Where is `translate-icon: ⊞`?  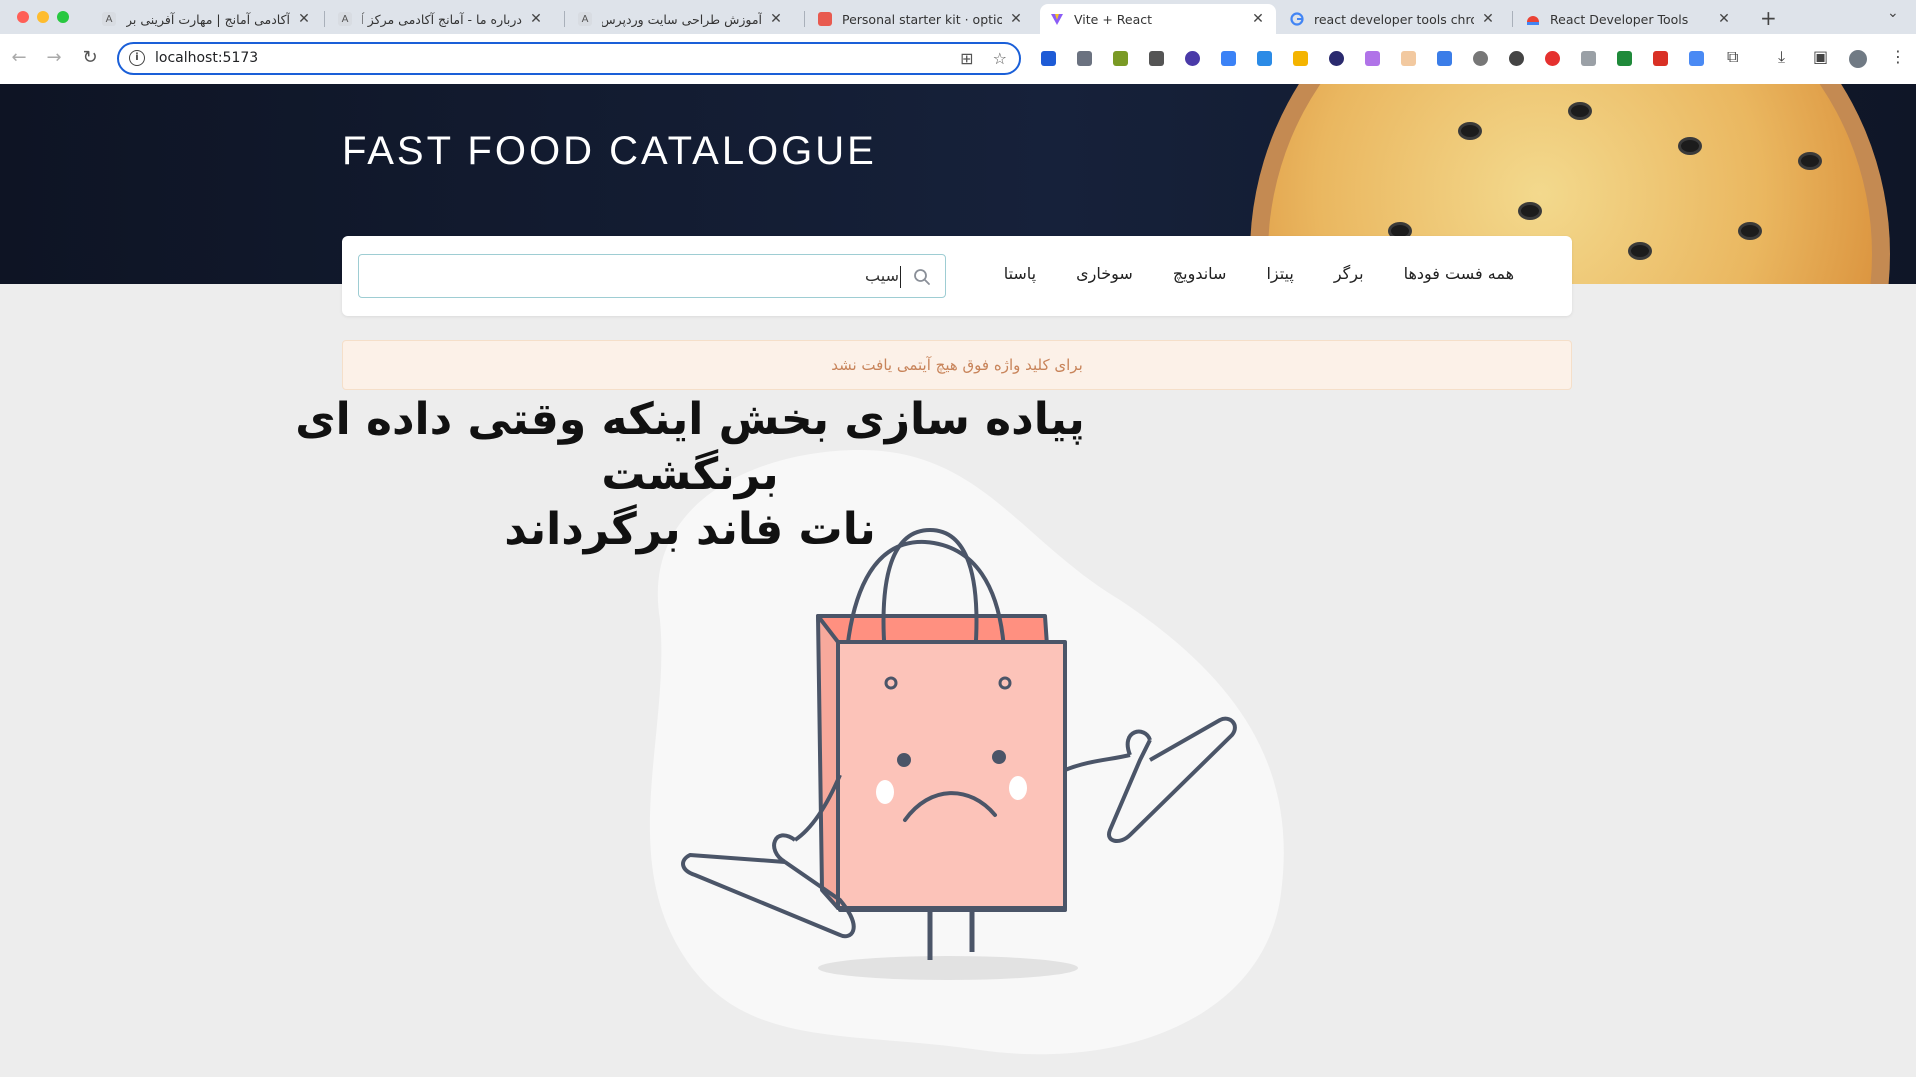
translate-icon: ⊞ is located at coordinates (966, 58).